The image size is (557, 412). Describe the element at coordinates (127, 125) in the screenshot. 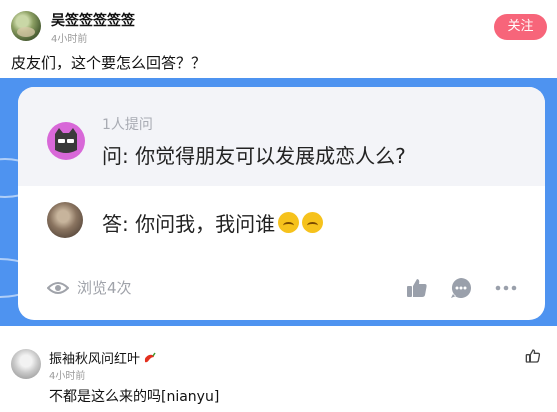

I see `asker-count: 1人提问` at that location.